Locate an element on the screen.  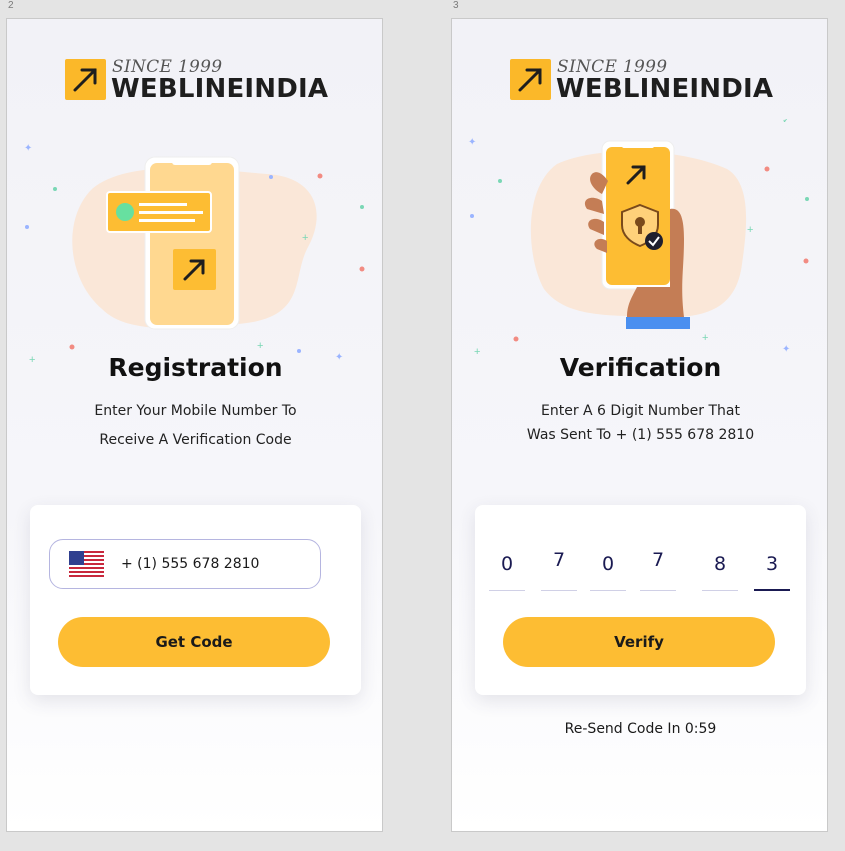
verify-button: Verify is located at coordinates (639, 642).